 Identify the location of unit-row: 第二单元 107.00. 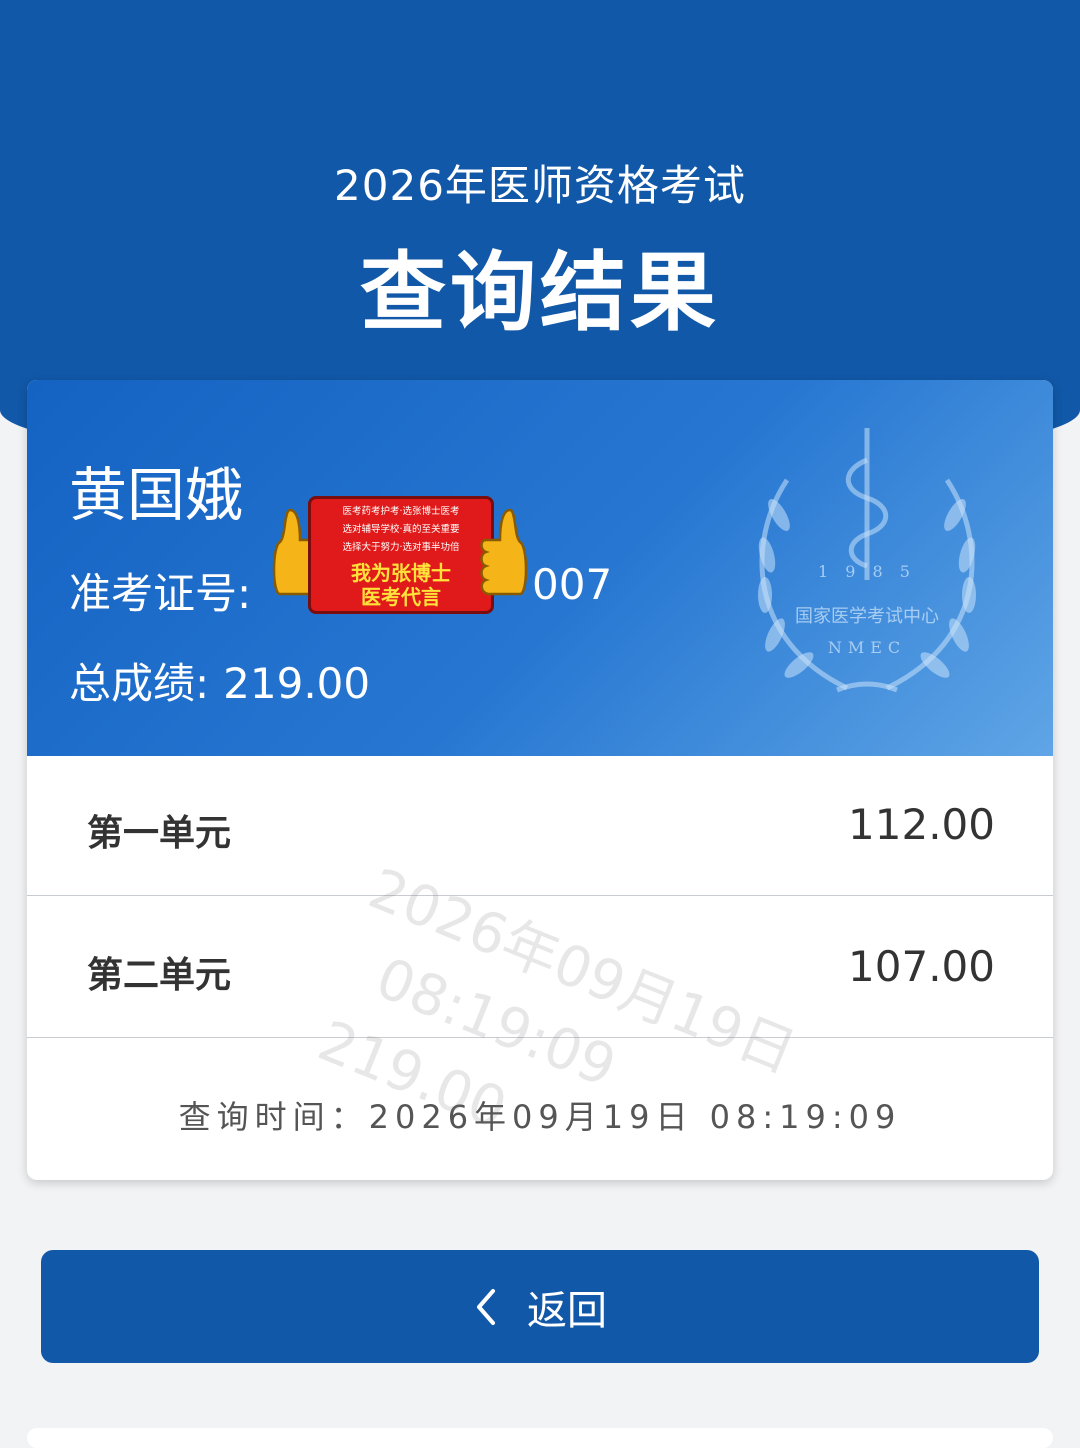
(540, 968).